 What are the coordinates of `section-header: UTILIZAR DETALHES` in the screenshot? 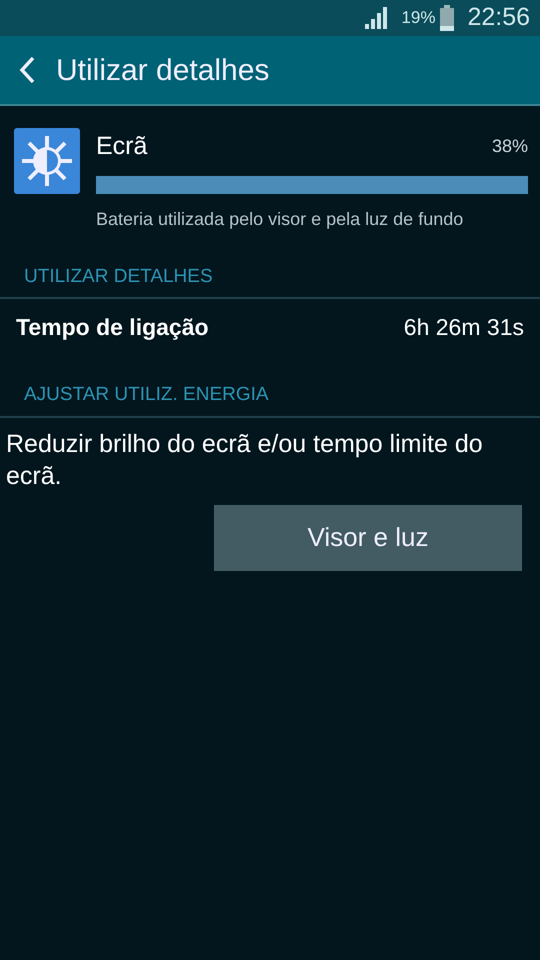 It's located at (270, 280).